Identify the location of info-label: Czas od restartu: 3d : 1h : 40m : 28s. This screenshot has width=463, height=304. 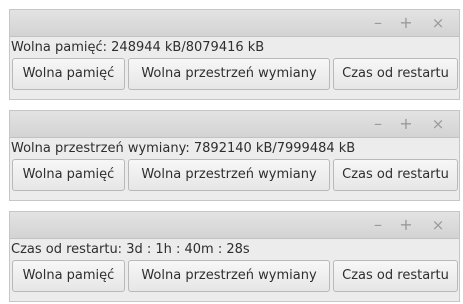
(130, 249).